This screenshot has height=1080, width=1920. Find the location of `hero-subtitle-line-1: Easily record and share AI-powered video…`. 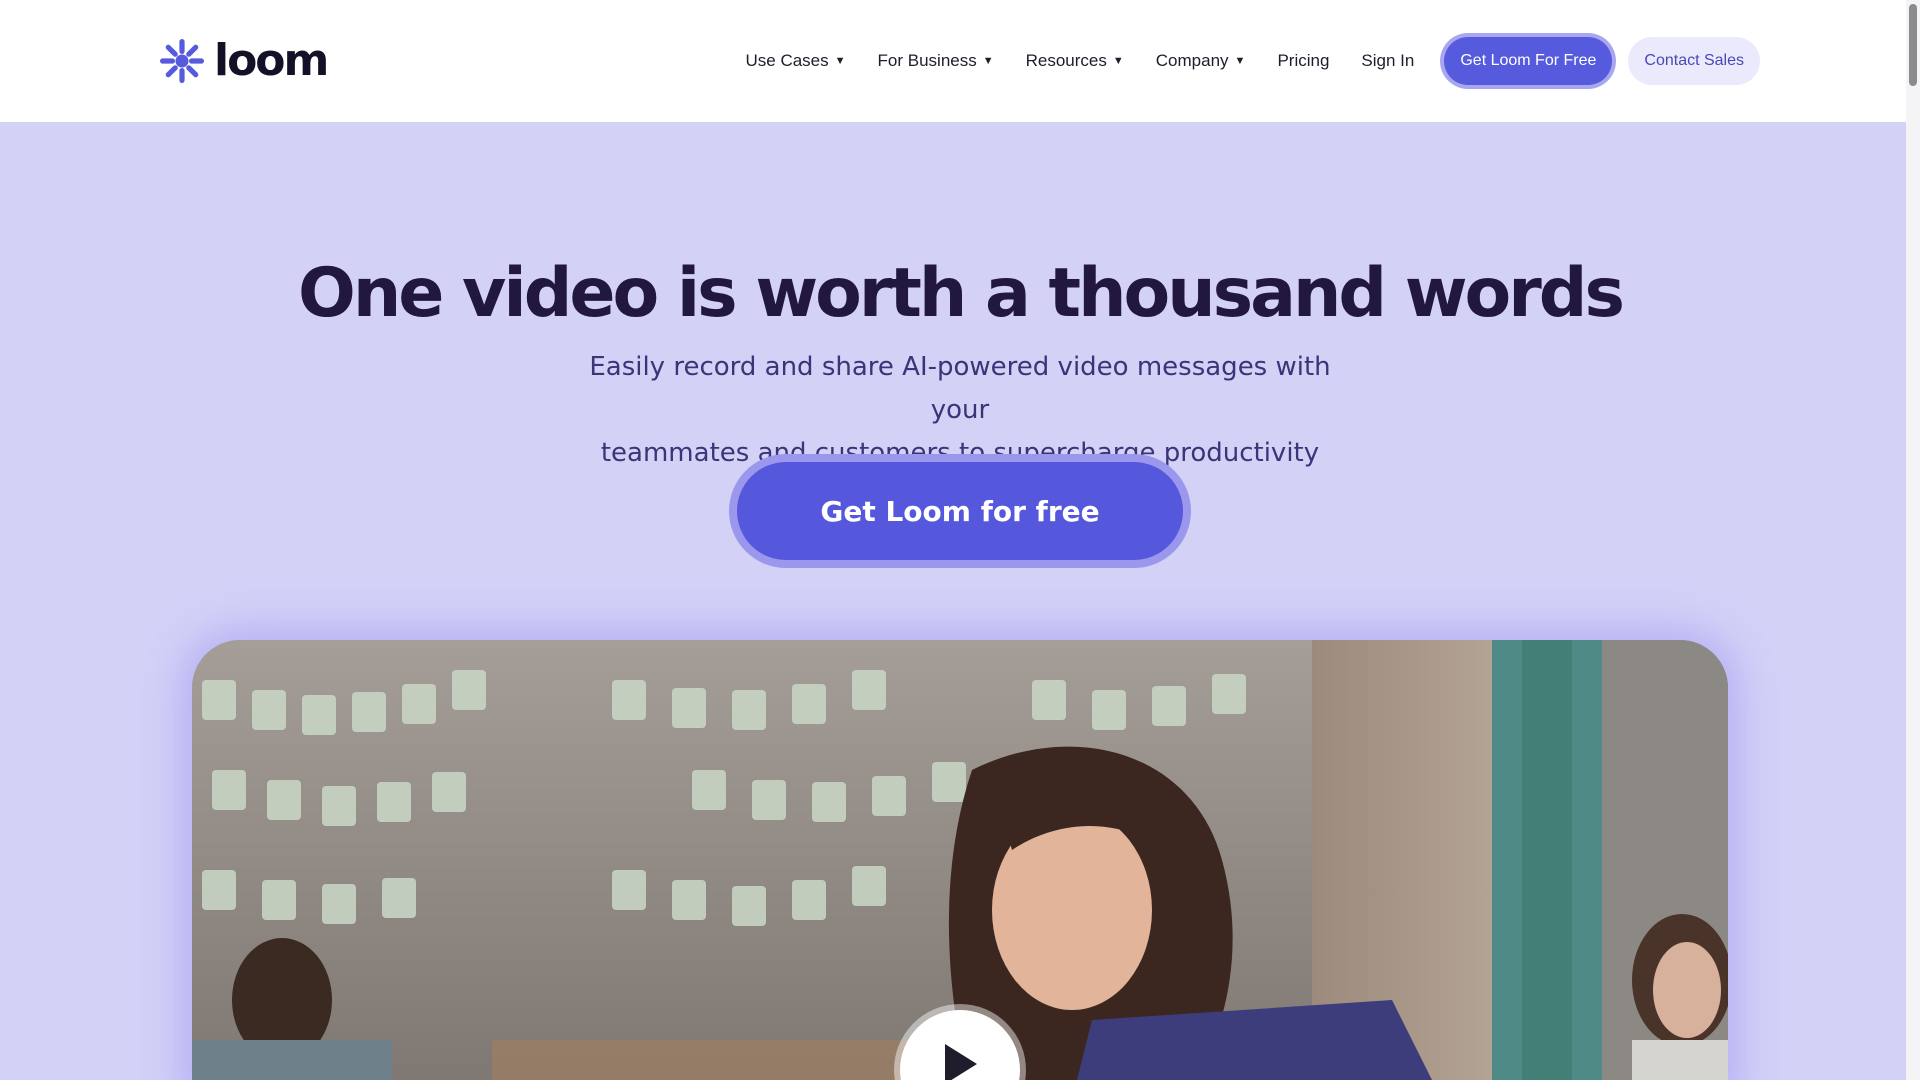

hero-subtitle-line-1: Easily record and share AI-powered video… is located at coordinates (960, 388).